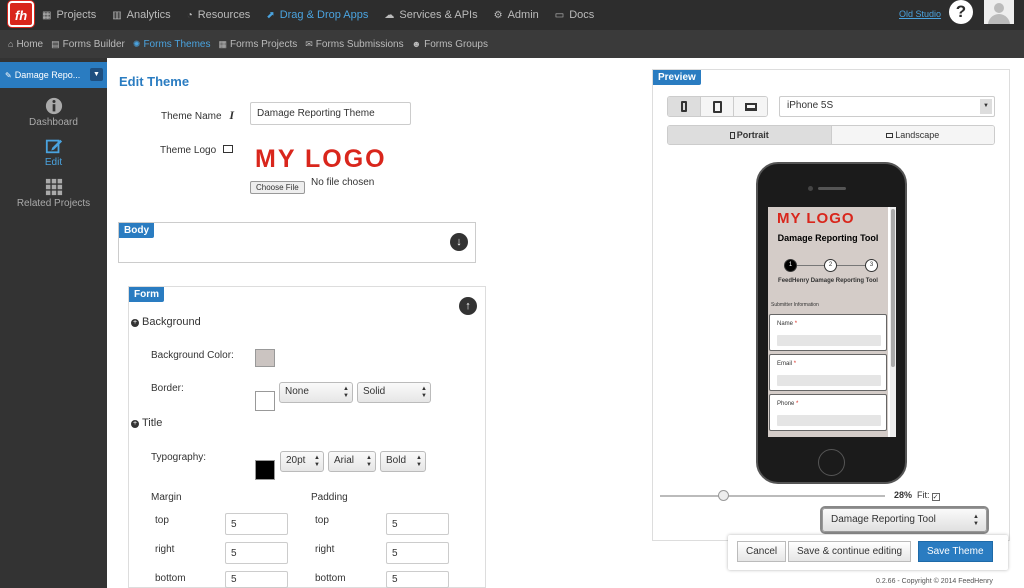  I want to click on preview-form-subtitle: FeedHenry Damage Reporting Tool, so click(828, 281).